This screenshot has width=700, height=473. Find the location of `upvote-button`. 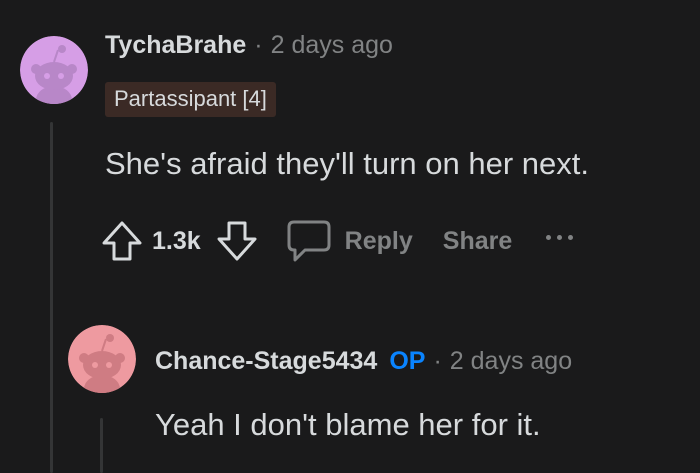

upvote-button is located at coordinates (122, 241).